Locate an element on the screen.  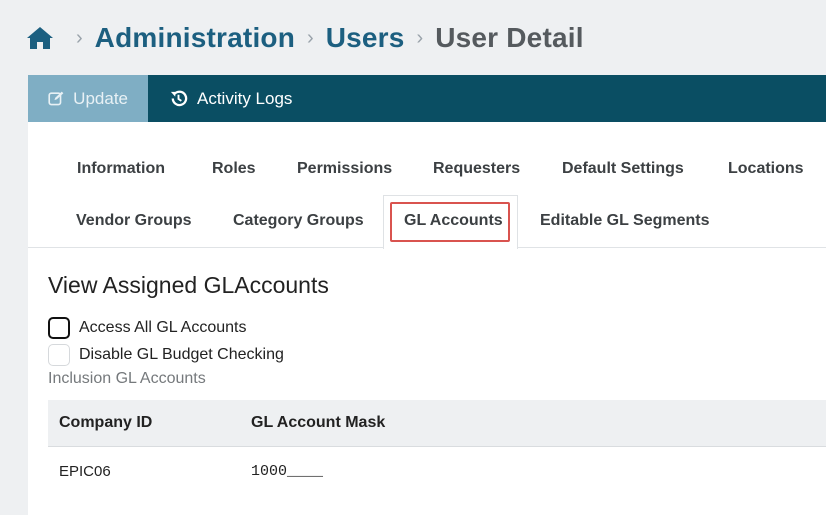
tab-information: Information is located at coordinates (121, 169).